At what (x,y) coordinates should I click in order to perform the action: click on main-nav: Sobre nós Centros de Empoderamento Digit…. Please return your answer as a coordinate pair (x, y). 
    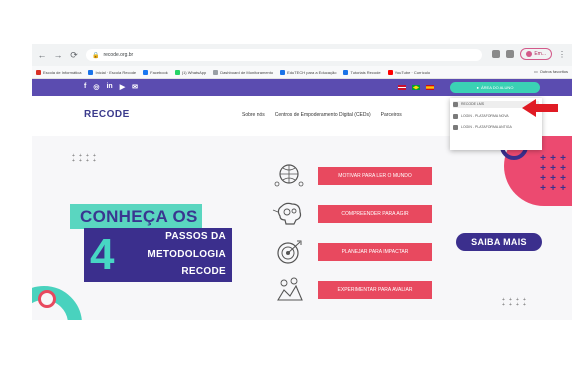
    Looking at the image, I should click on (322, 115).